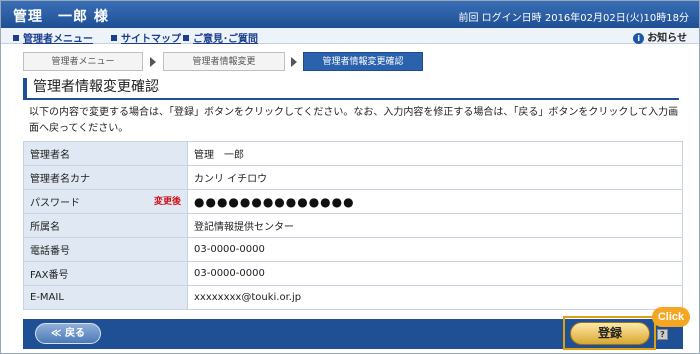 Image resolution: width=700 pixels, height=354 pixels. I want to click on field-value: xxxxxxxx@touki.or.jp, so click(435, 297).